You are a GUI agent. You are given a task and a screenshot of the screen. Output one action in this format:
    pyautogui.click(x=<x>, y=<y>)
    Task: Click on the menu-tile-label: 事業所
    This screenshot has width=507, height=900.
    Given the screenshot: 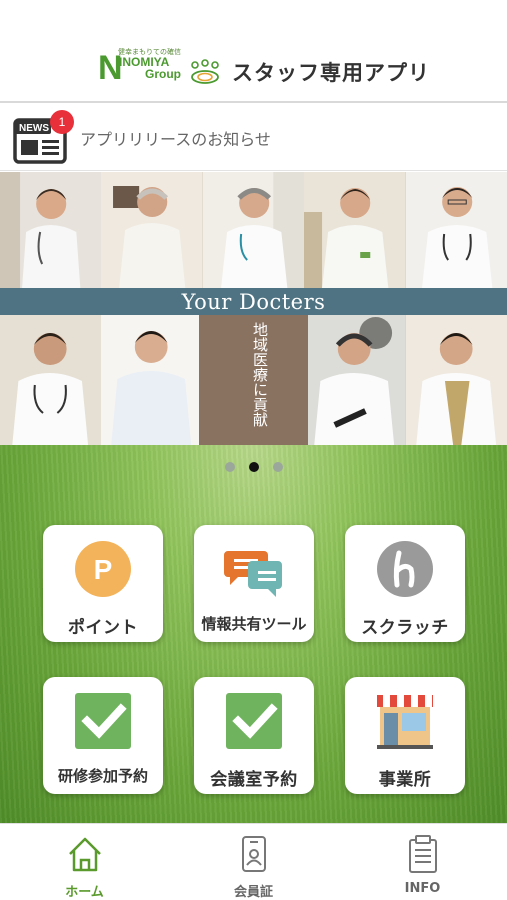 What is the action you would take?
    pyautogui.click(x=405, y=780)
    